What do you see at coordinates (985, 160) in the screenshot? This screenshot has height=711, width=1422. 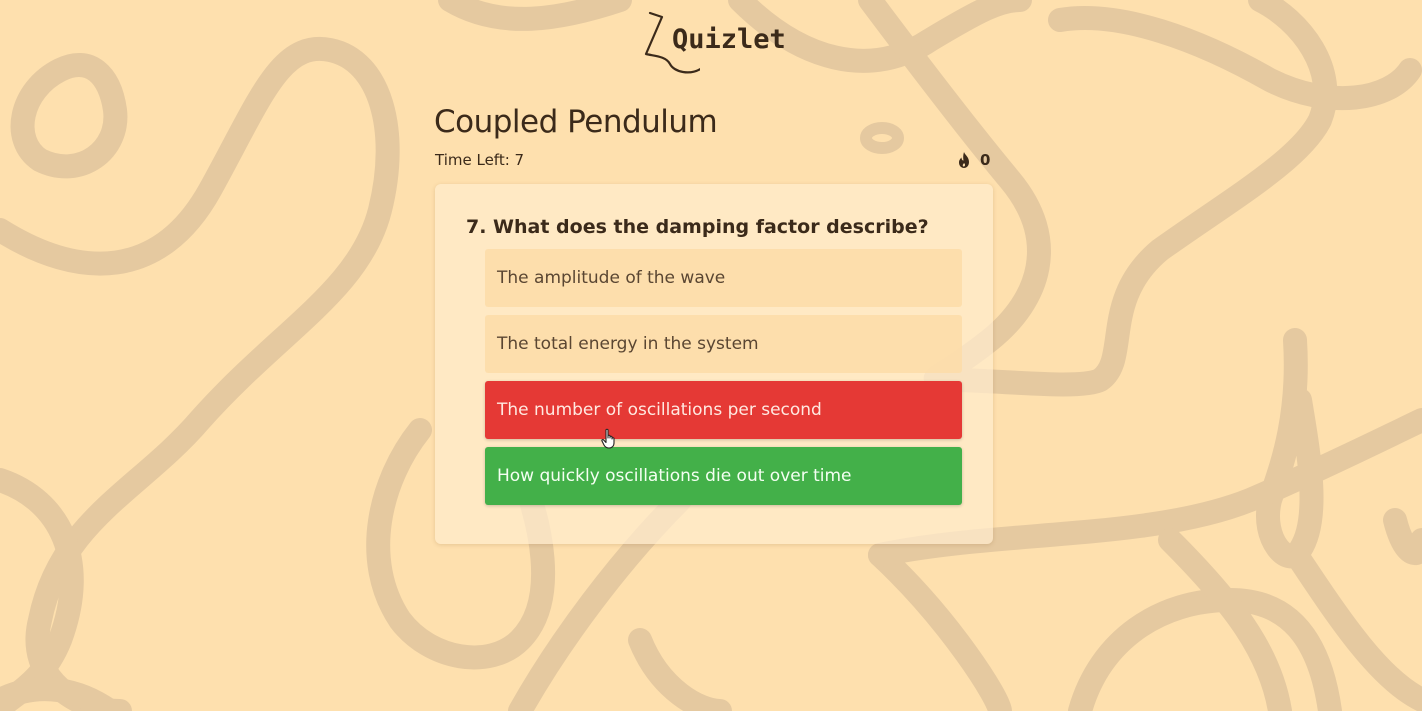 I see `streak-count: 0` at bounding box center [985, 160].